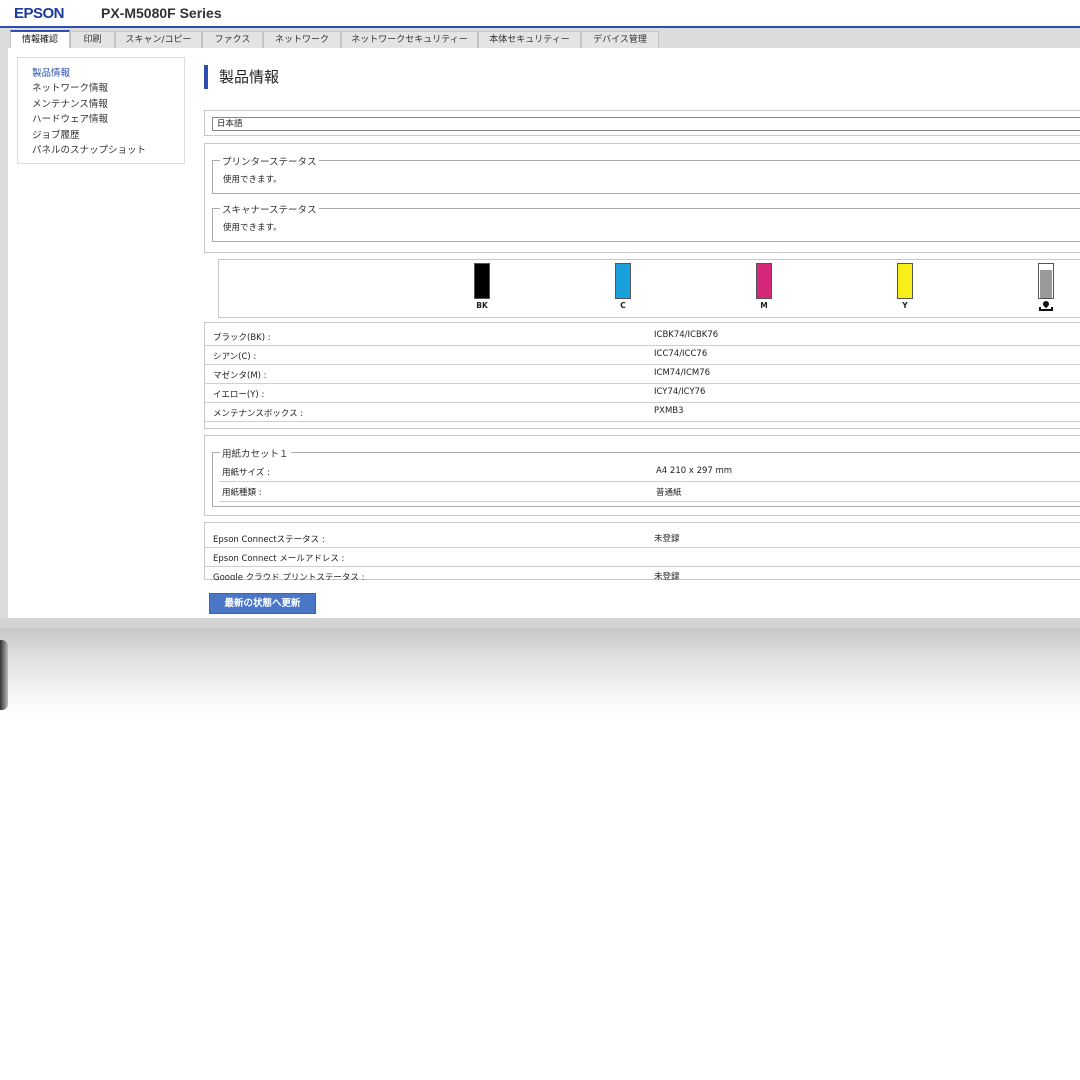 The image size is (1080, 1080). I want to click on ink-black: BK, so click(482, 286).